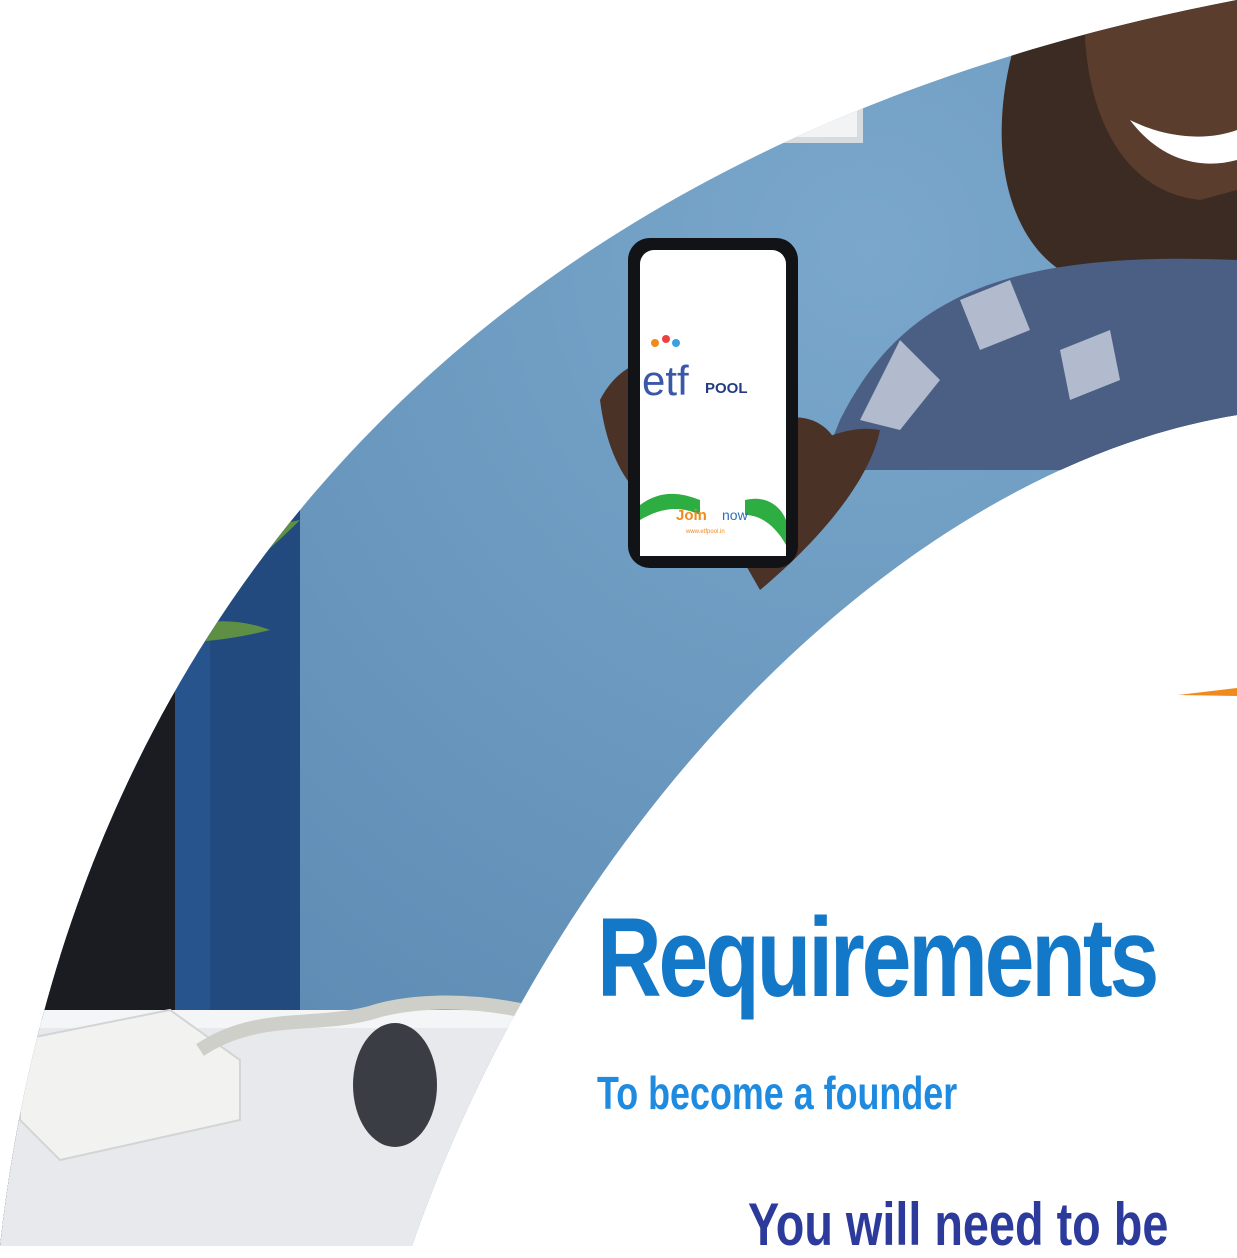 This screenshot has width=1237, height=1258. What do you see at coordinates (750, 71) in the screenshot?
I see `picture-frame` at bounding box center [750, 71].